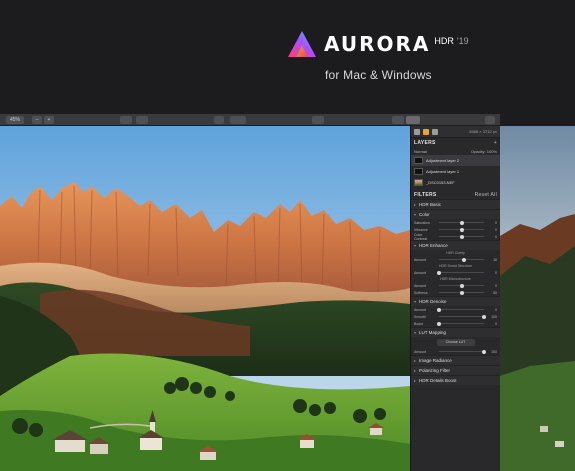  What do you see at coordinates (455, 204) in the screenshot?
I see `group-hdr-basic: ▸ HDR Basic` at bounding box center [455, 204].